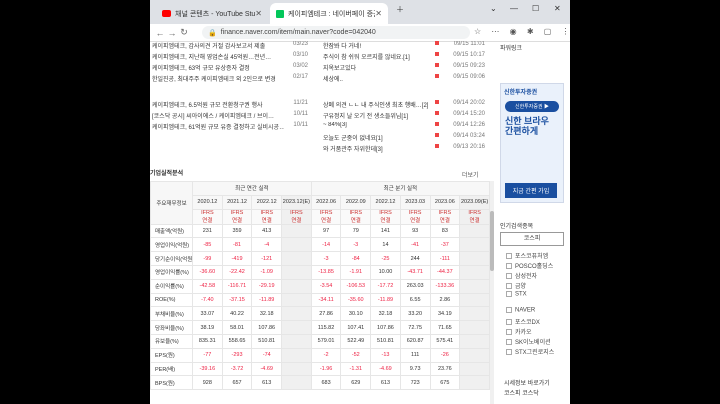 The image size is (720, 404). I want to click on discussion-title: 지옥보고있다, so click(378, 67).